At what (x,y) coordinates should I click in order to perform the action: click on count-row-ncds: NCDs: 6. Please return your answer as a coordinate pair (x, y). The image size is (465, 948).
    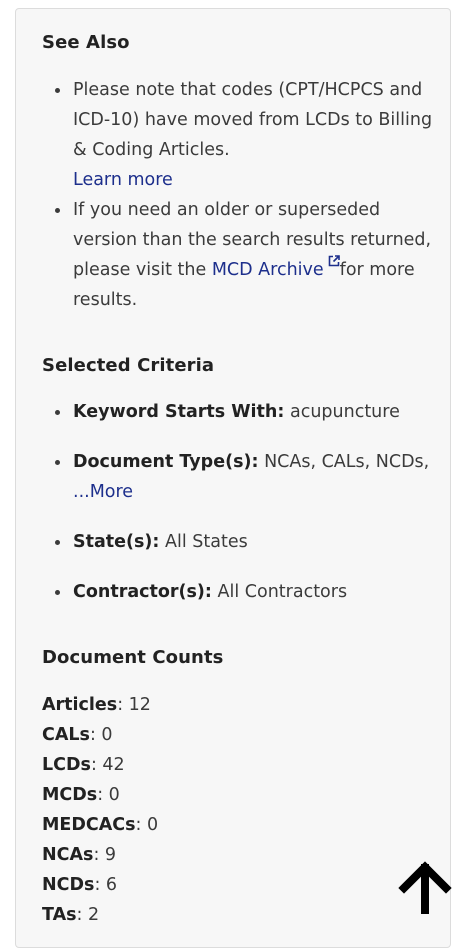
    Looking at the image, I should click on (239, 885).